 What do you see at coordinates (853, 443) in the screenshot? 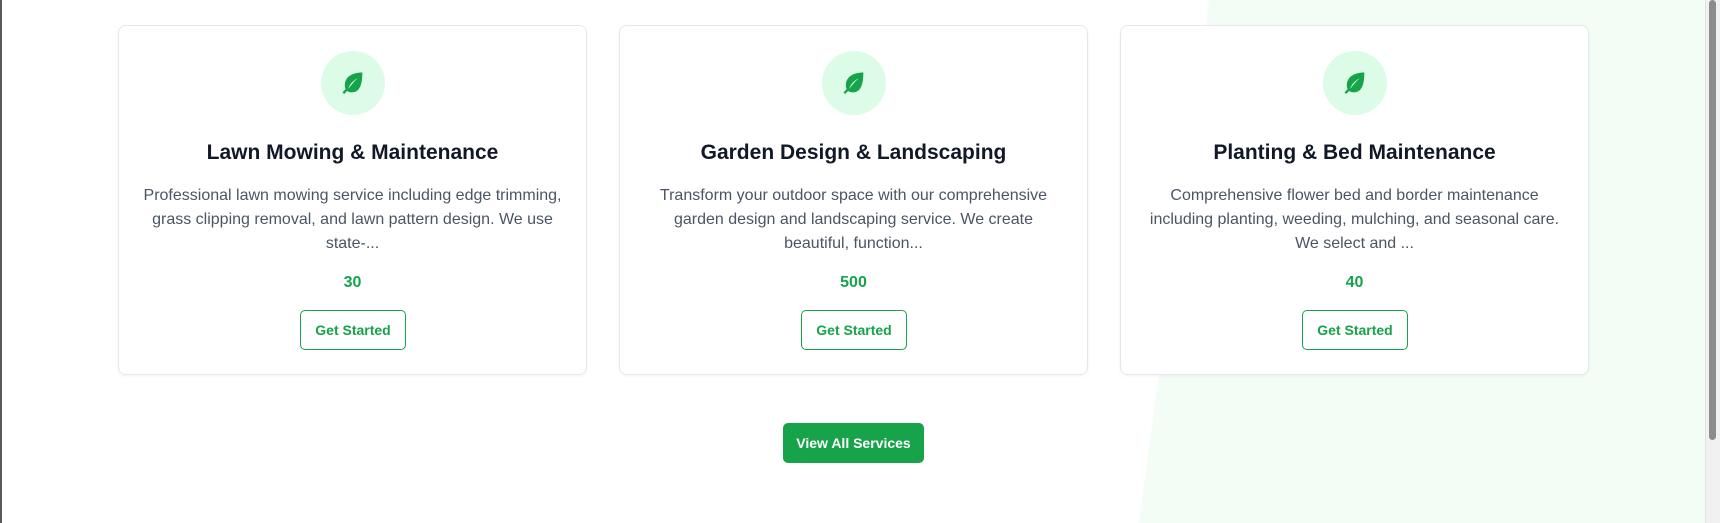
I see `view-all-services-button: View All Services` at bounding box center [853, 443].